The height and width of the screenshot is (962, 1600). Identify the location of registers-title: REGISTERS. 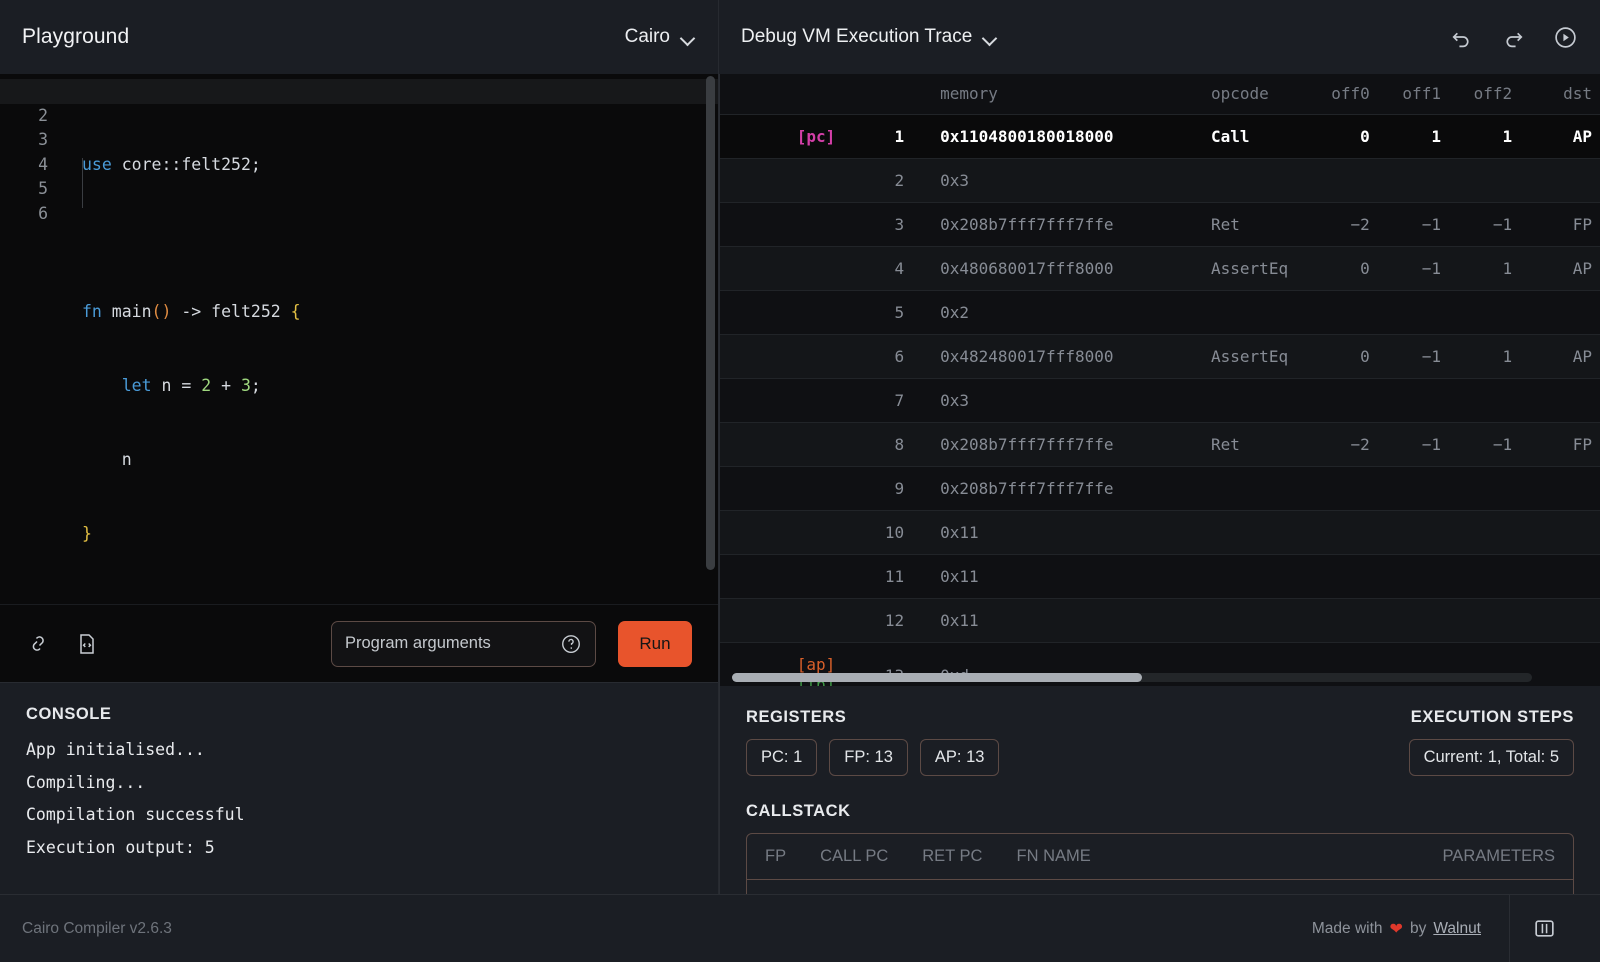
(796, 717).